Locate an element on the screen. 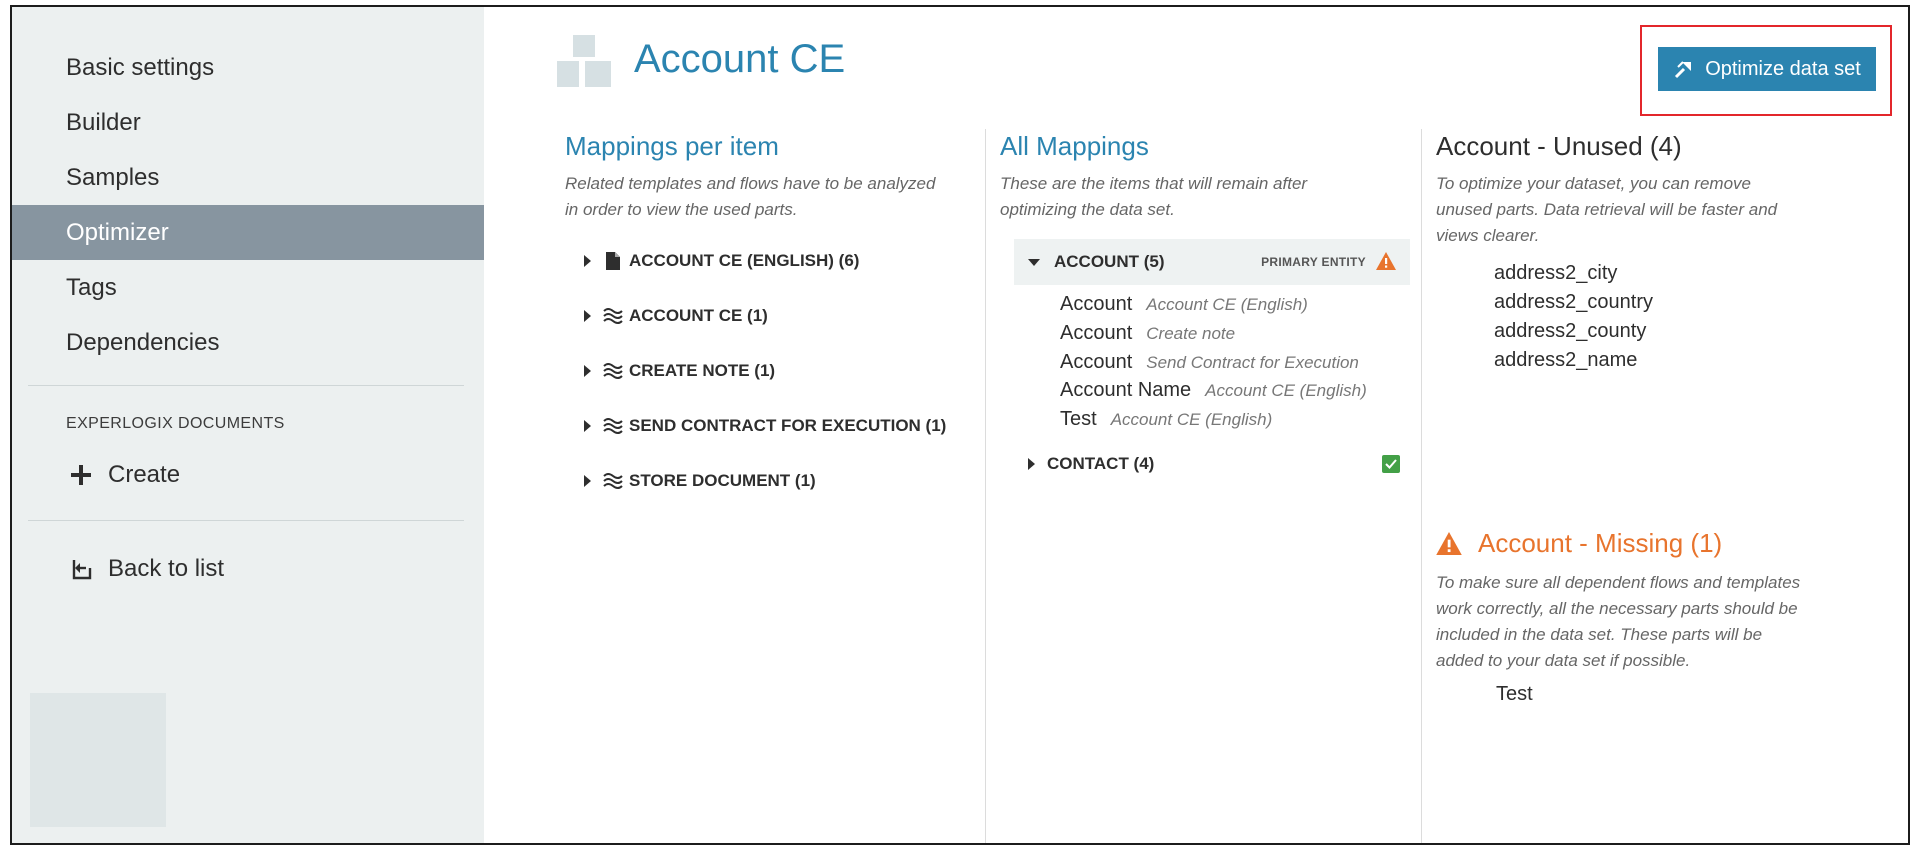 This screenshot has width=1914, height=849. mapping-item: CREATE NOTE (1) is located at coordinates (679, 371).